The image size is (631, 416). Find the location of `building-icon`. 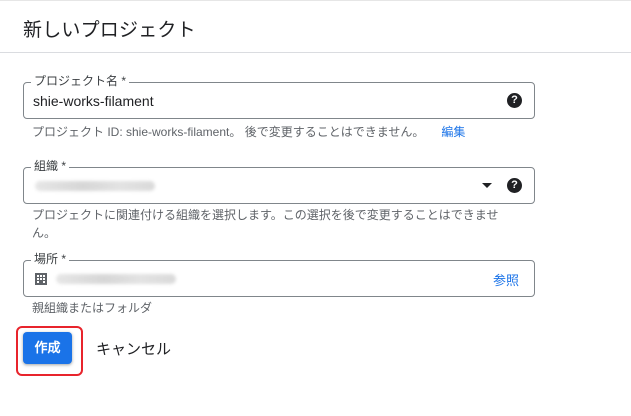

building-icon is located at coordinates (41, 279).